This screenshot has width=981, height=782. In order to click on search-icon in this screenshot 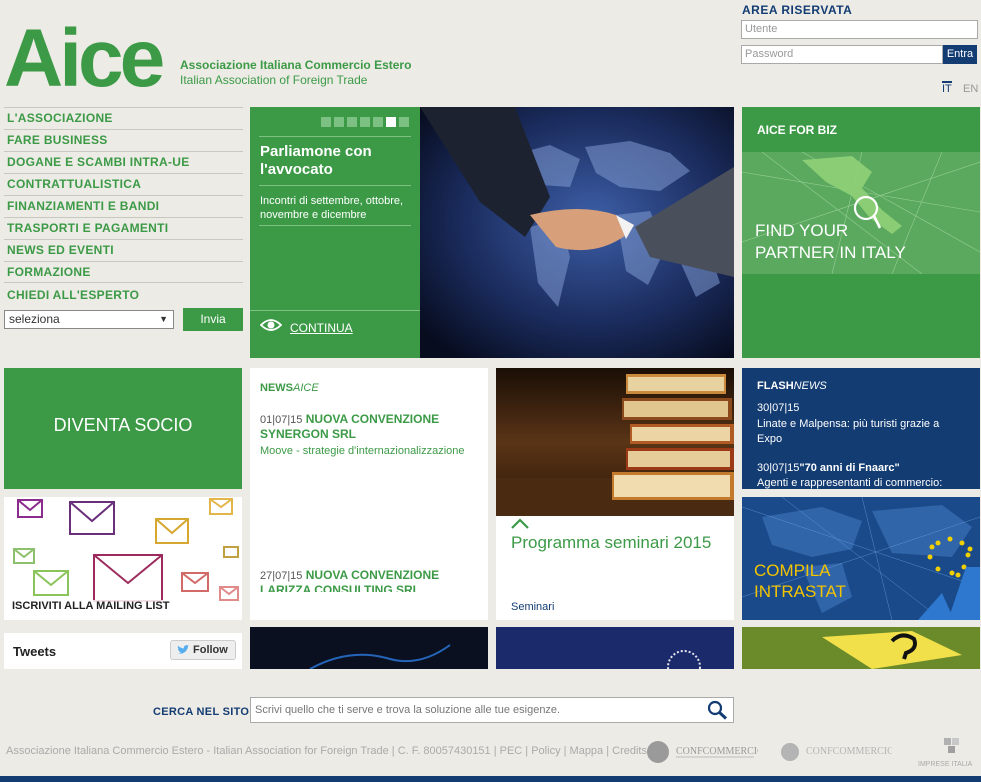, I will do `click(718, 710)`.